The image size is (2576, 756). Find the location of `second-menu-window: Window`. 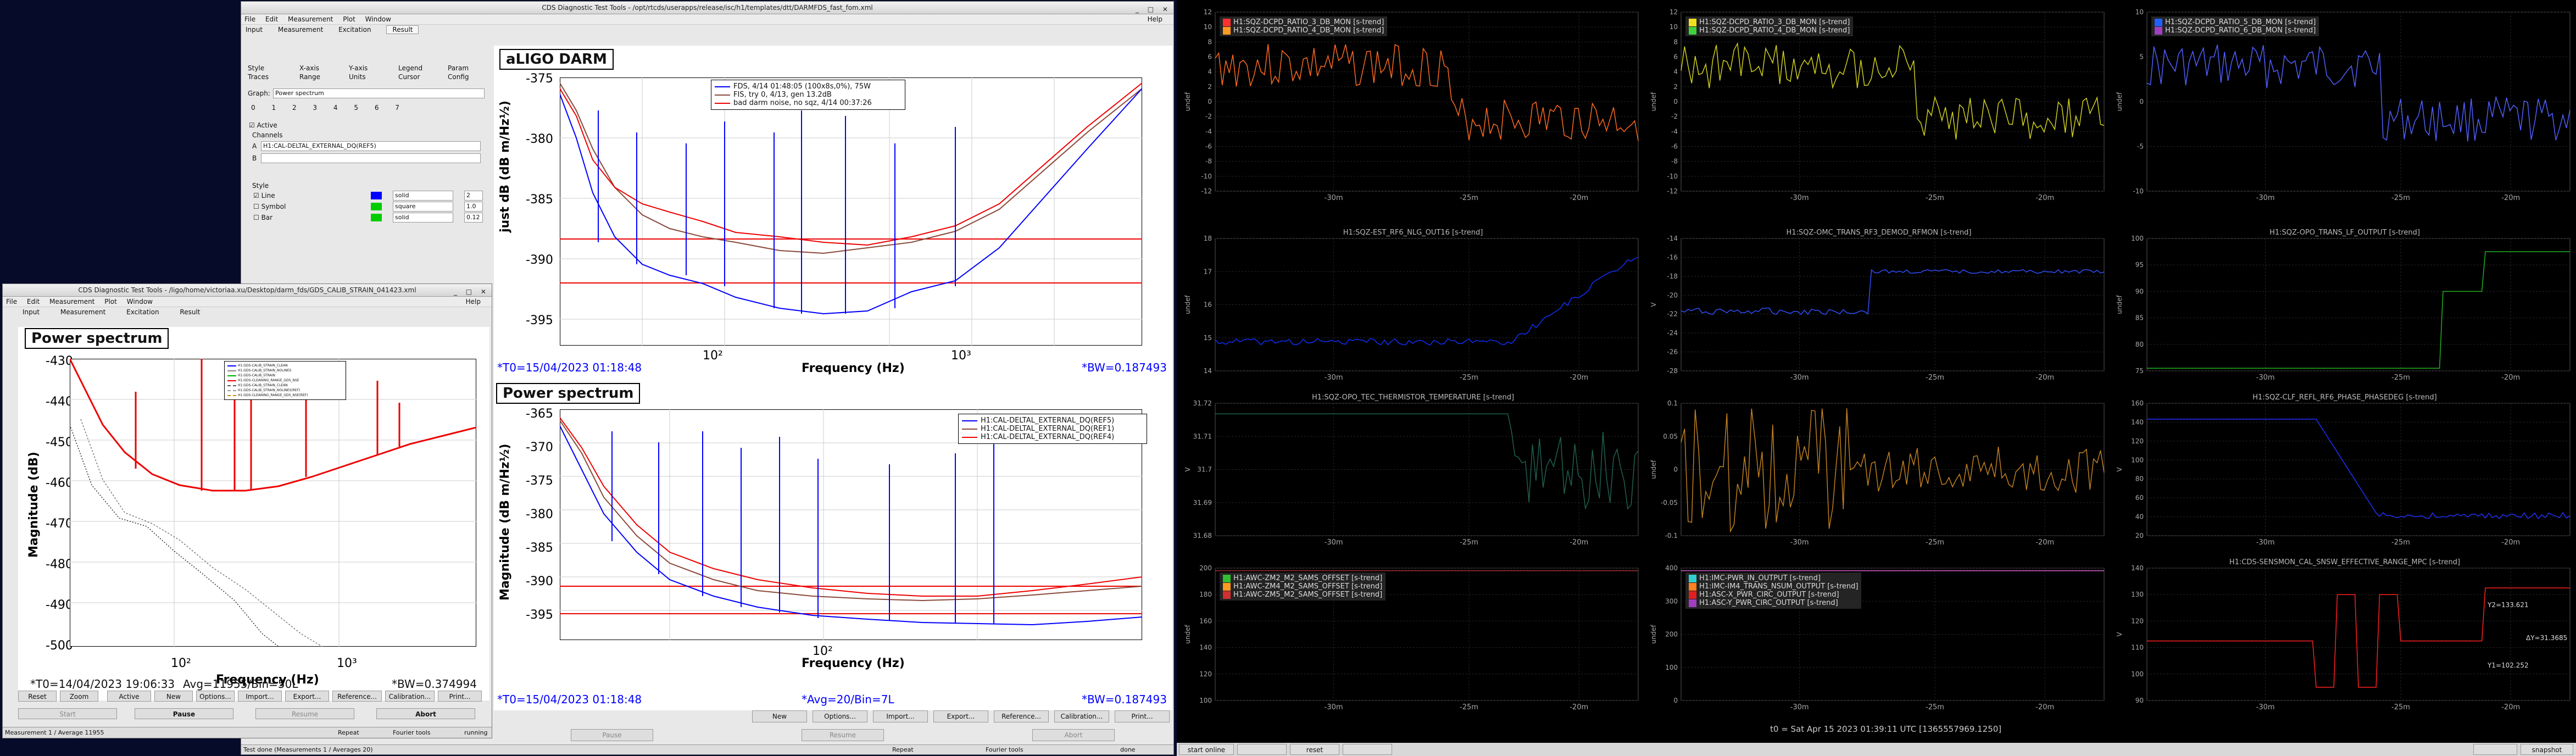

second-menu-window: Window is located at coordinates (140, 301).